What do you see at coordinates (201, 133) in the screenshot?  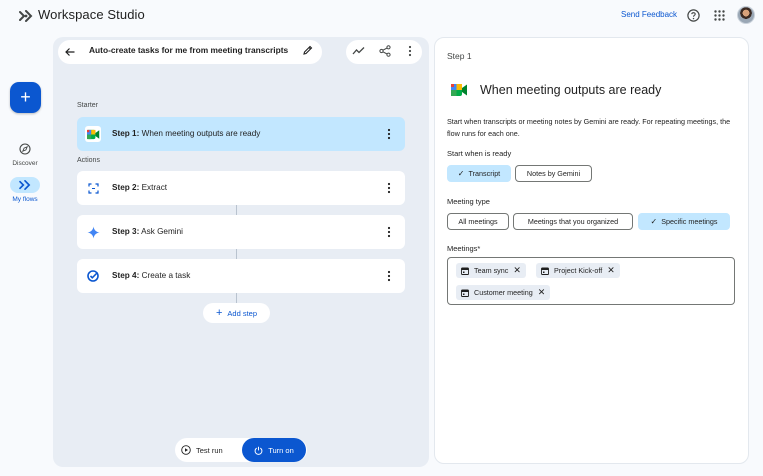 I see `step-1-name: When meeting outputs are ready` at bounding box center [201, 133].